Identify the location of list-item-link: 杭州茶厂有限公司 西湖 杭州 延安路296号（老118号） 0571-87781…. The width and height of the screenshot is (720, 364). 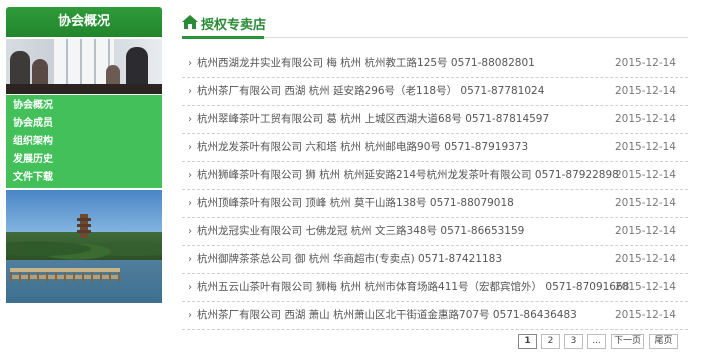
(370, 91).